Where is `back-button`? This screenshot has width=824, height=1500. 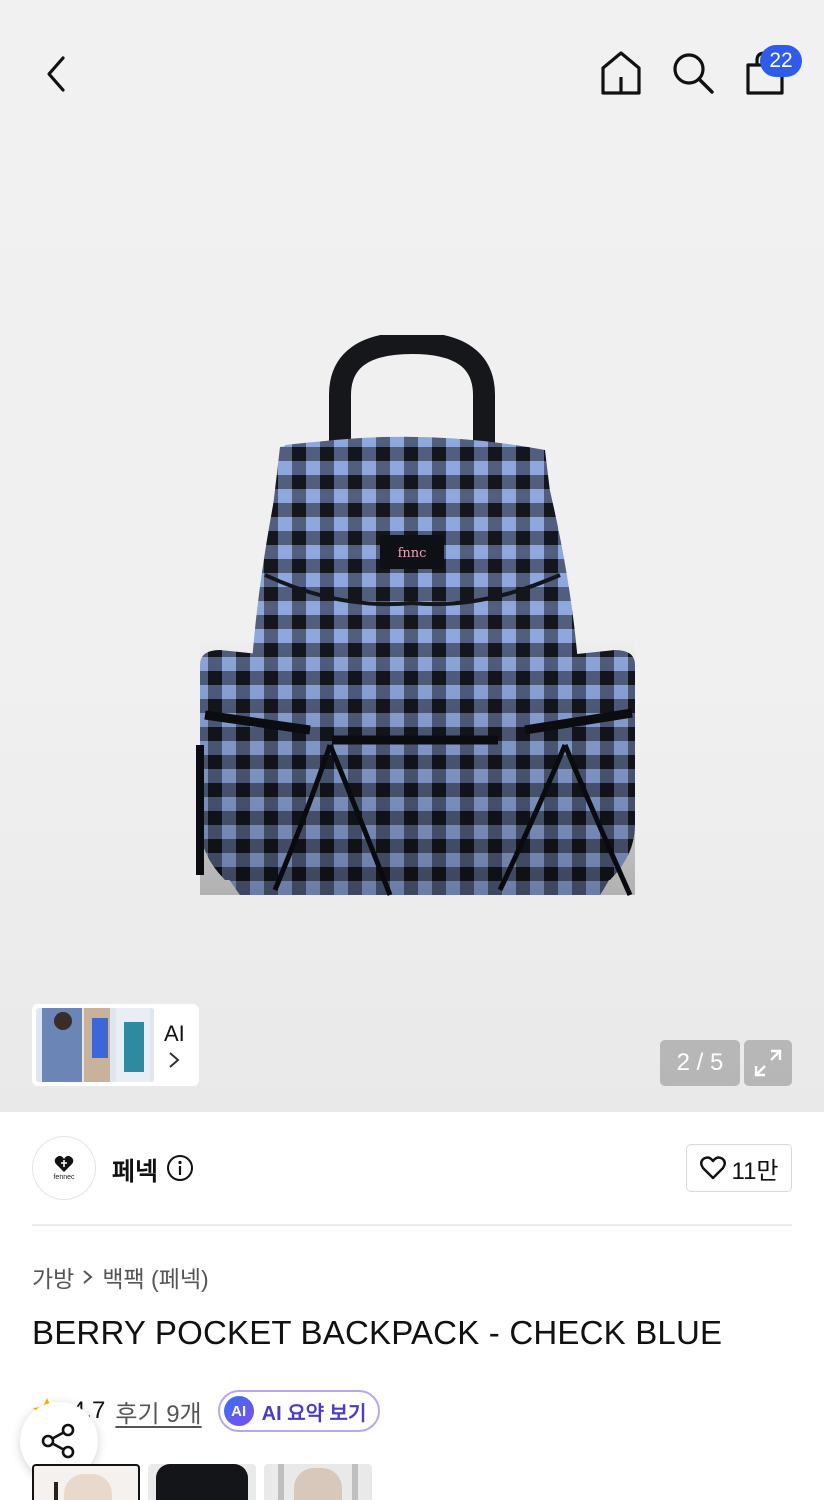 back-button is located at coordinates (56, 74).